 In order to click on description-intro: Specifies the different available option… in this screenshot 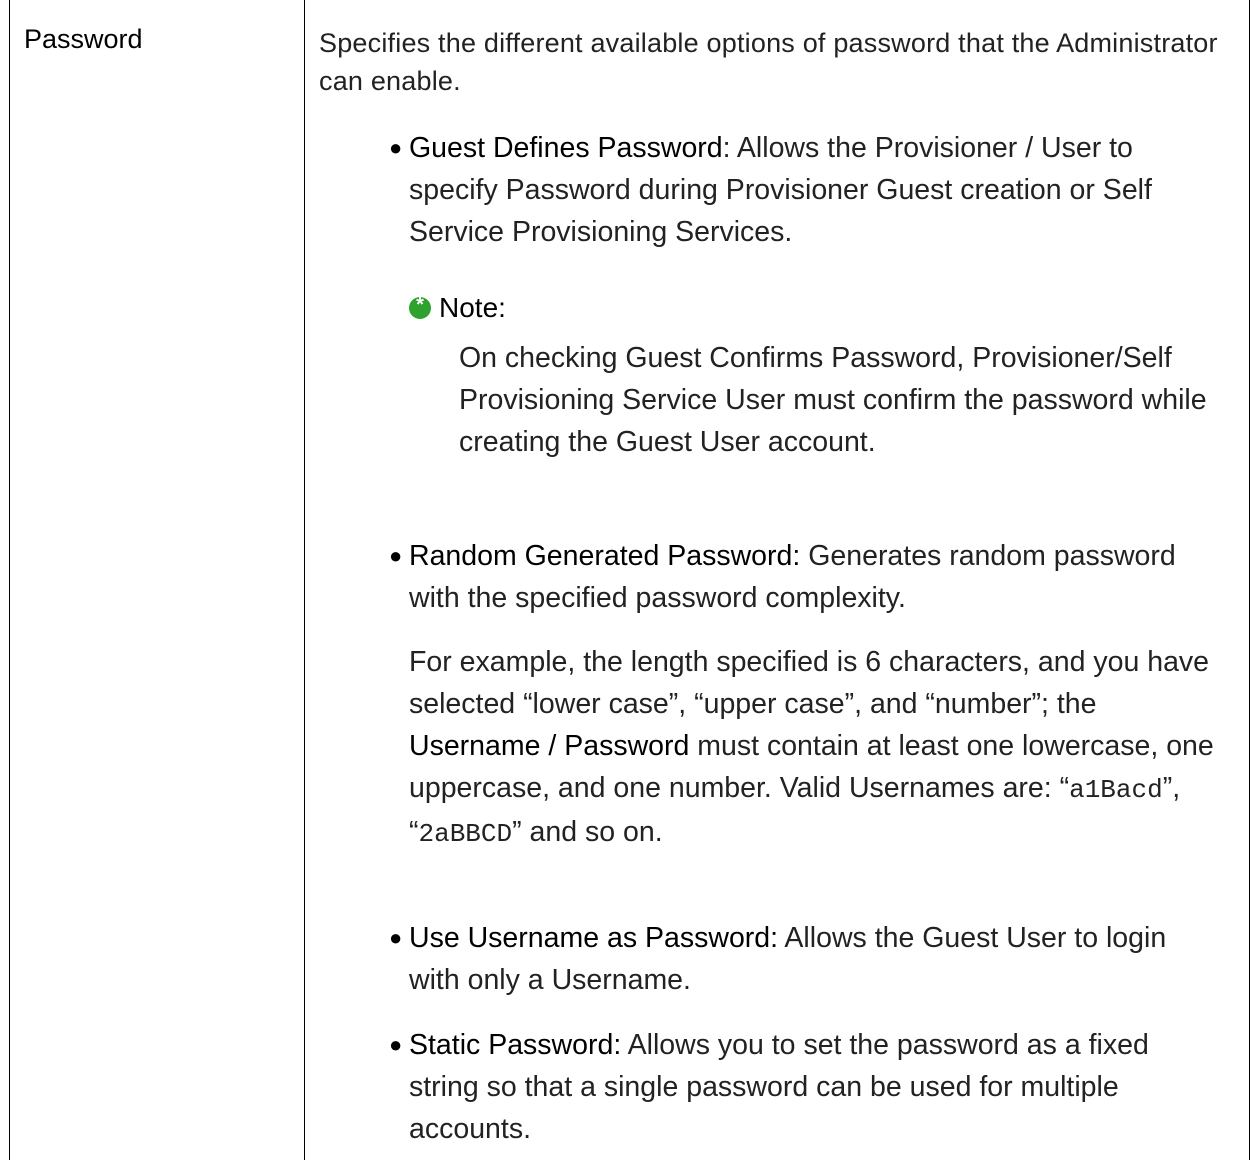, I will do `click(768, 62)`.